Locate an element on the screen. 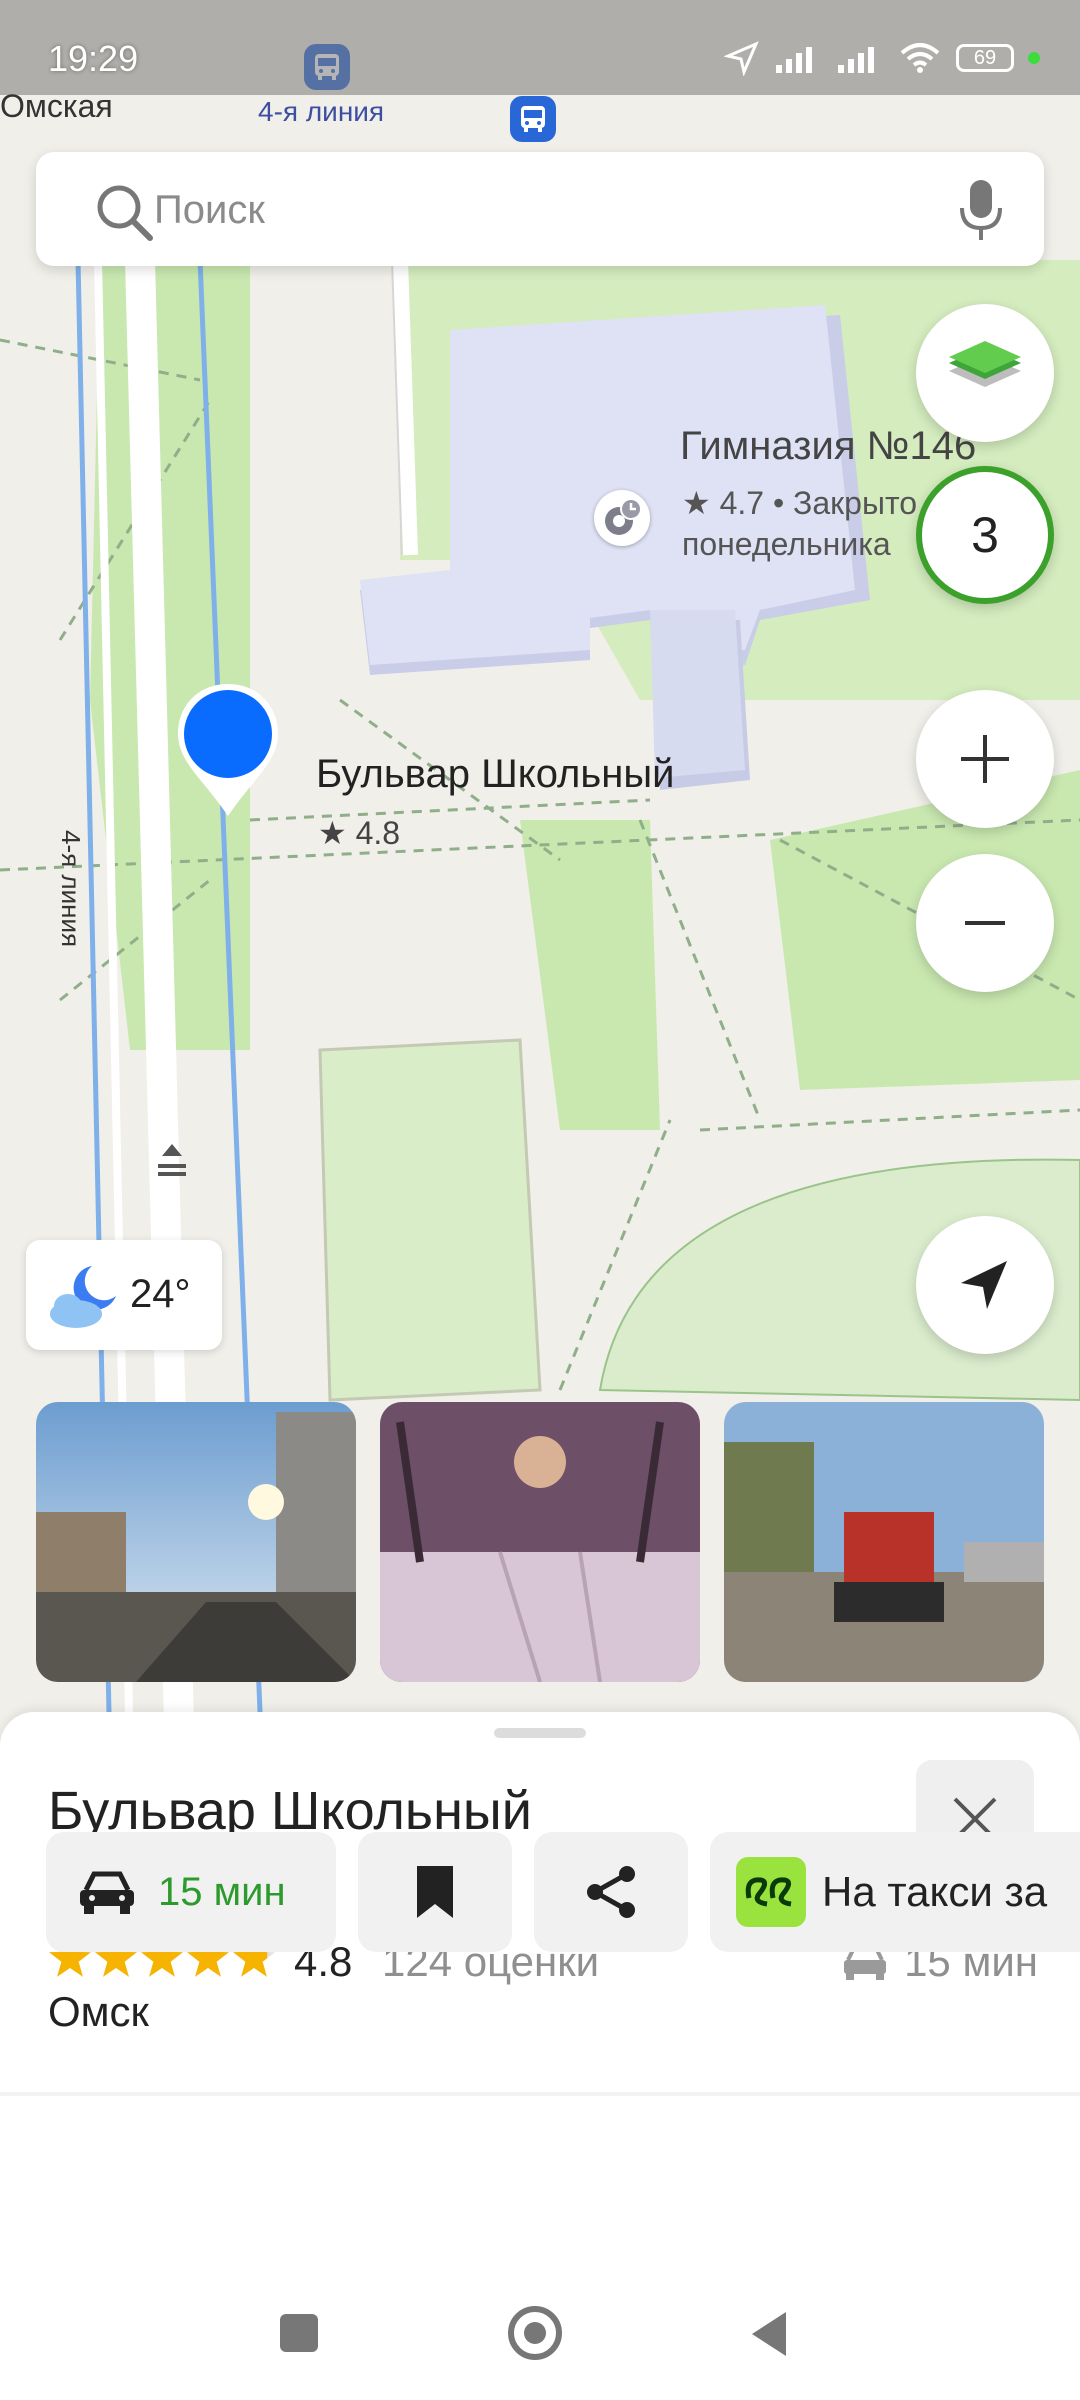 This screenshot has width=1080, height=2400. bookmark-icon is located at coordinates (435, 1892).